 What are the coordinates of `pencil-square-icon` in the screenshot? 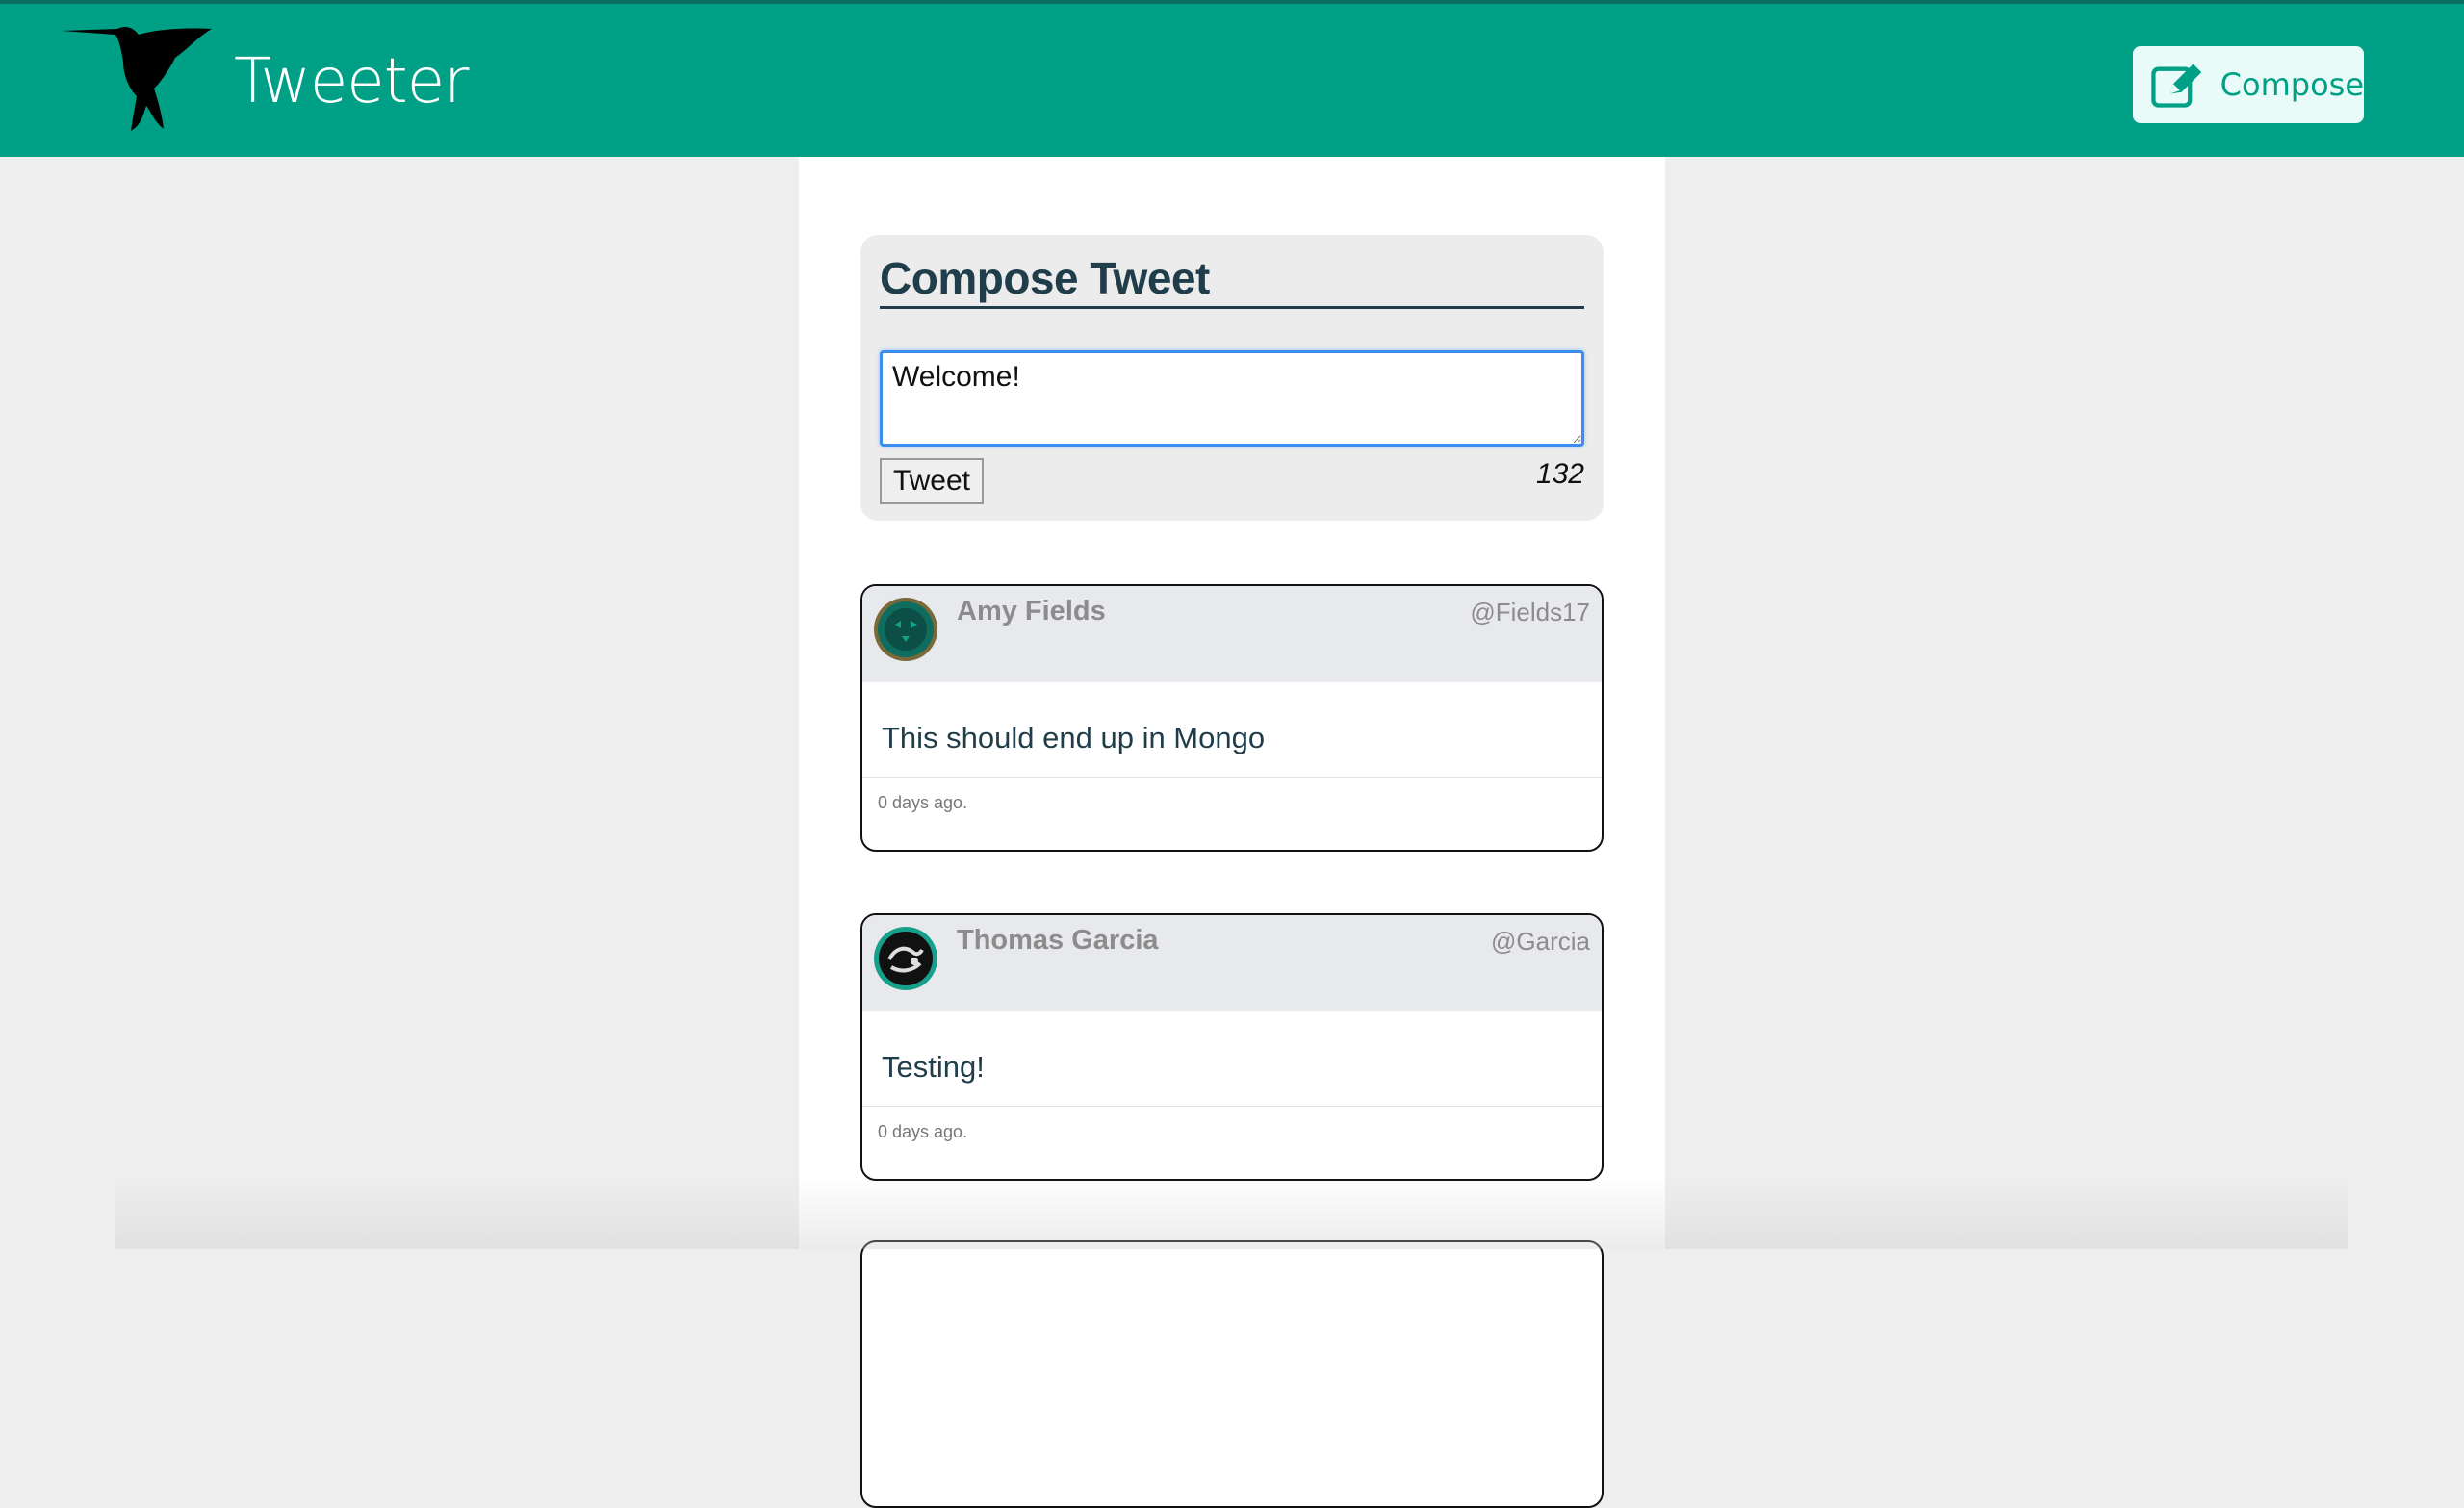 It's located at (2176, 86).